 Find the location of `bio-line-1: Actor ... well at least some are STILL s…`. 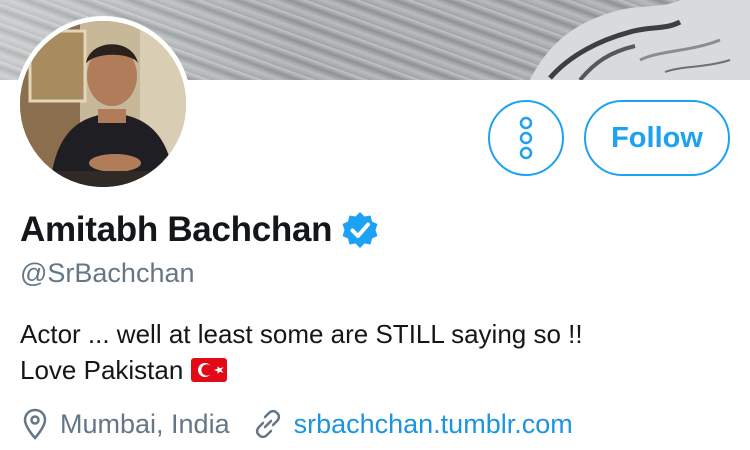

bio-line-1: Actor ... well at least some are STILL s… is located at coordinates (301, 334).